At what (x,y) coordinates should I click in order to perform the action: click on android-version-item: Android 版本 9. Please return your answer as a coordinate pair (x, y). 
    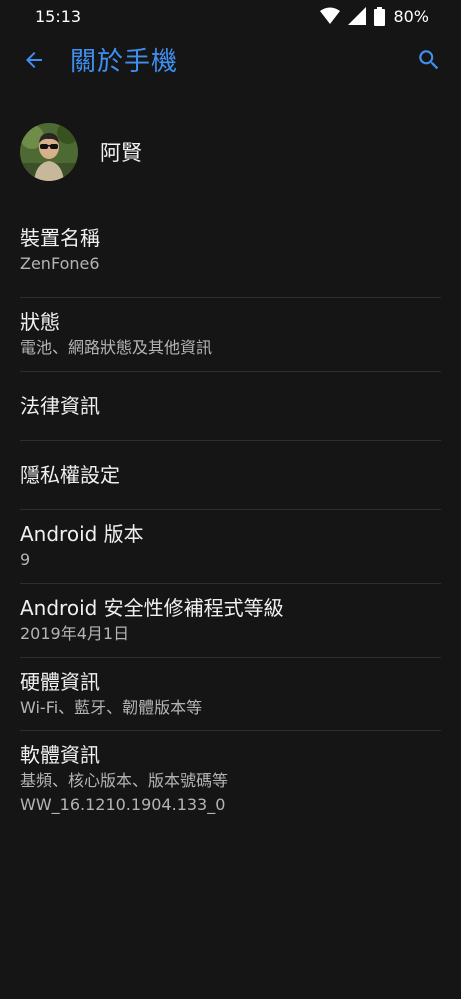
    Looking at the image, I should click on (230, 546).